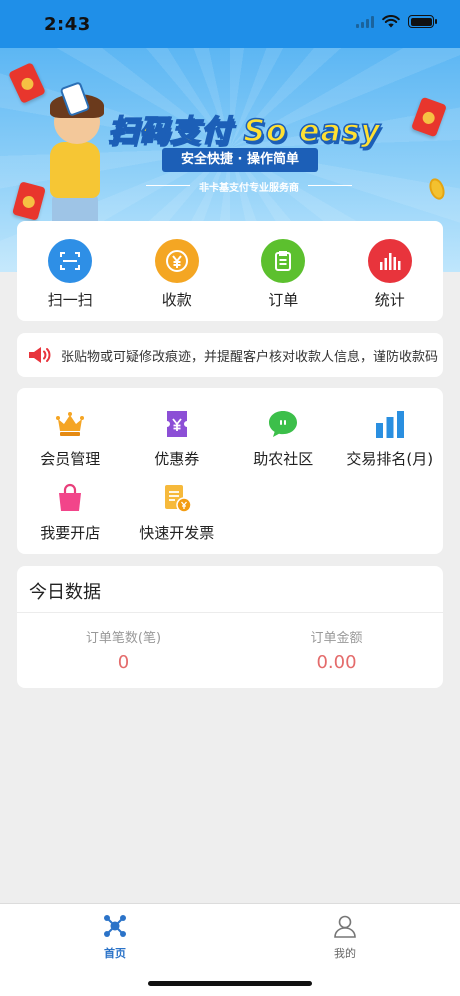 This screenshot has width=460, height=996. I want to click on status-icons, so click(396, 21).